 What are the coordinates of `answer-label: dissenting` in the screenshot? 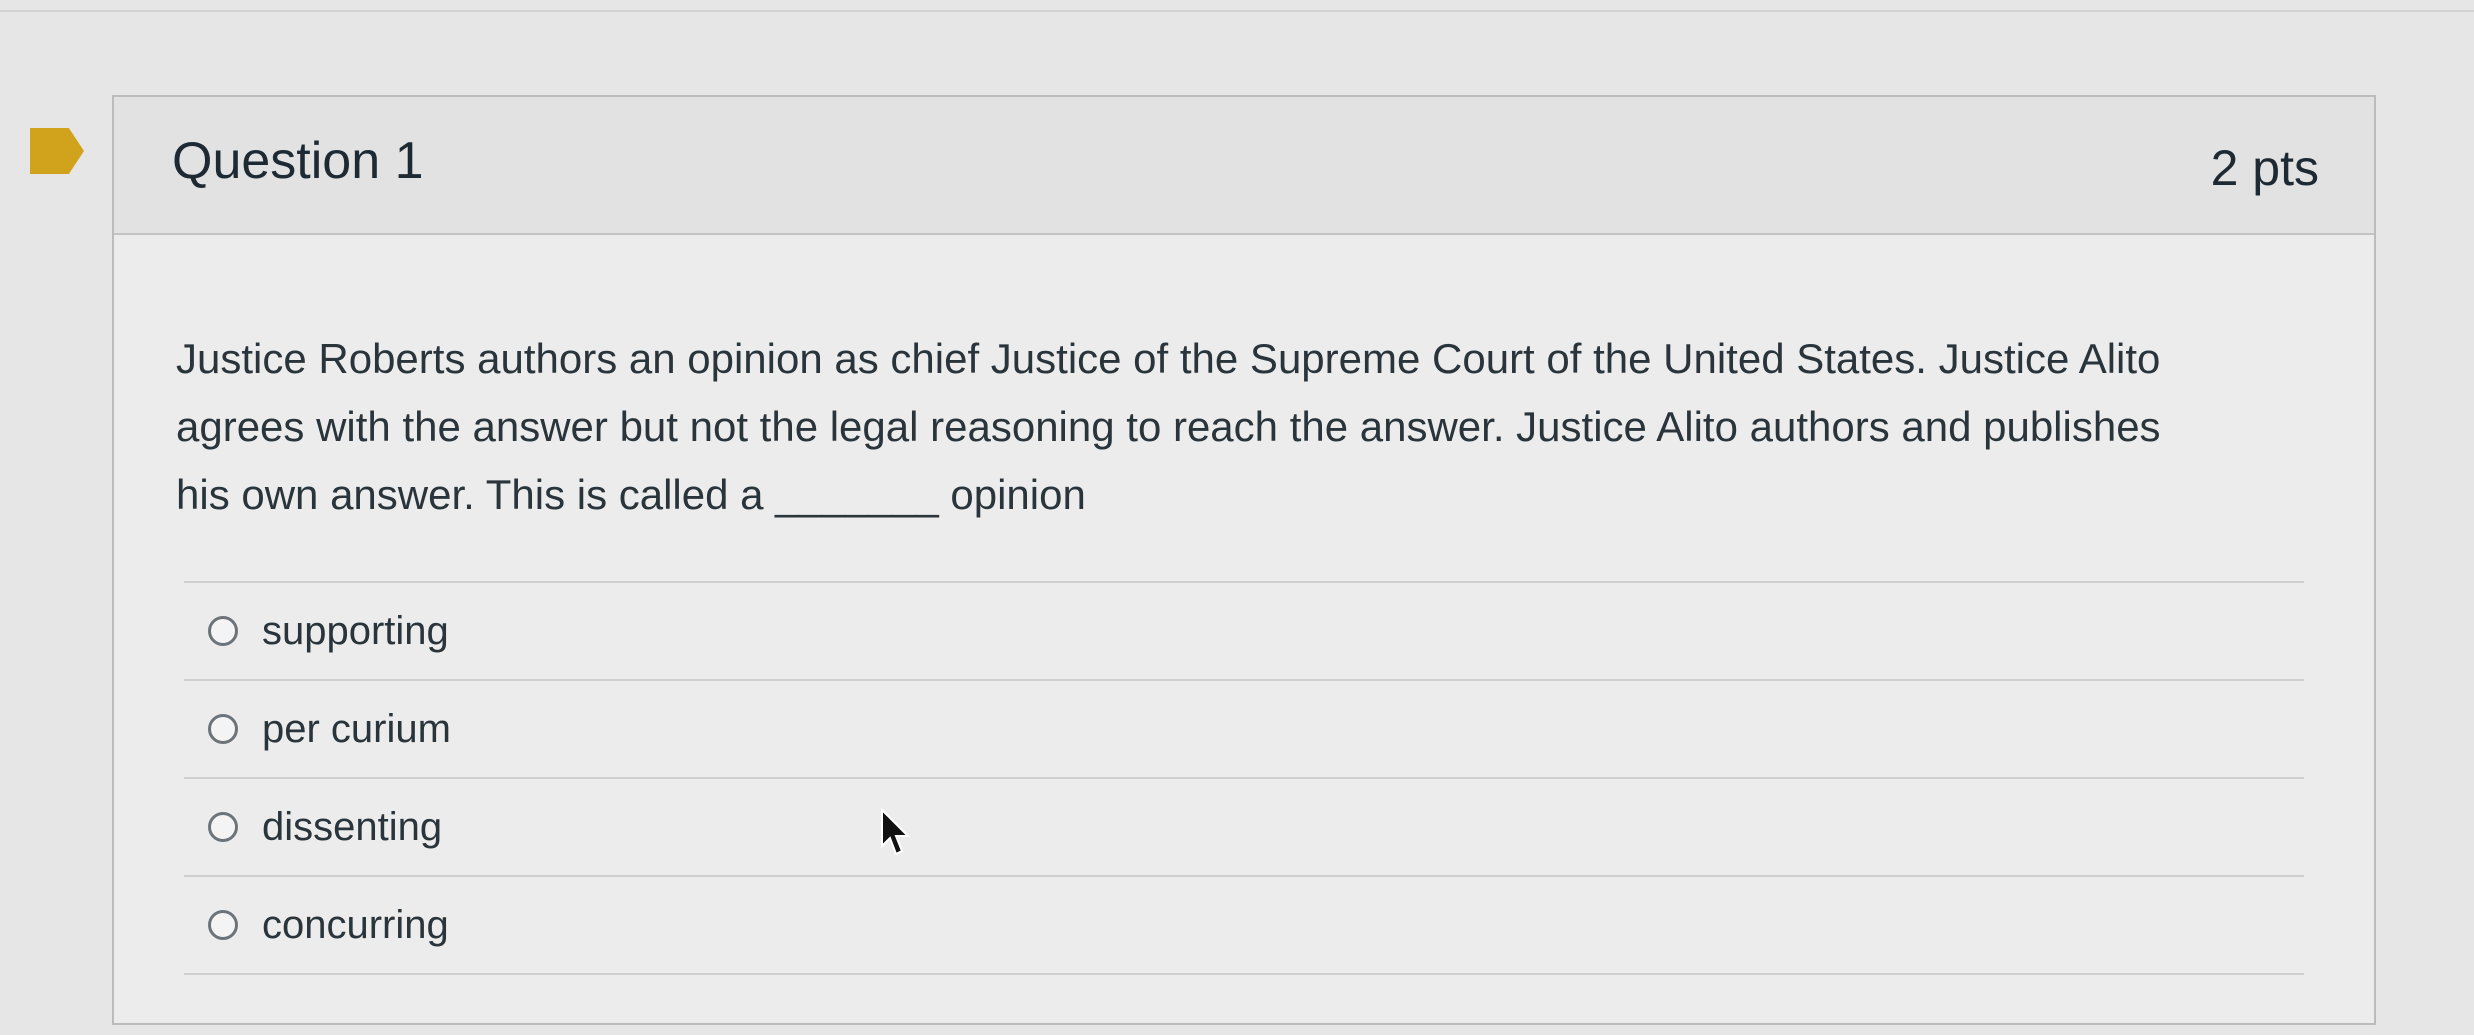 It's located at (352, 826).